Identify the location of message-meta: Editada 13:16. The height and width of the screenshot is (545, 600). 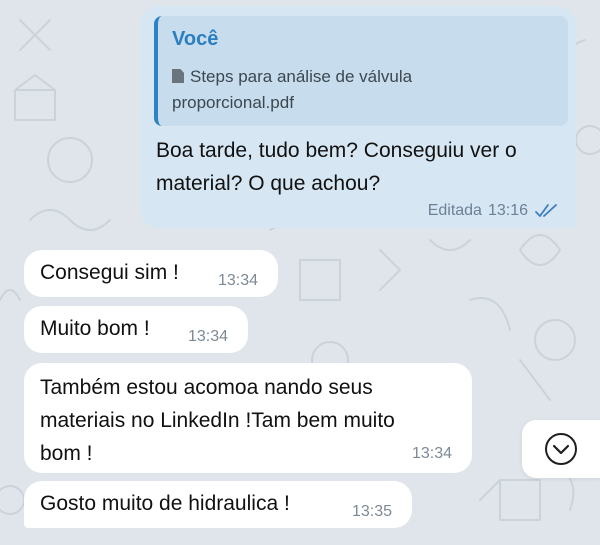
(494, 211).